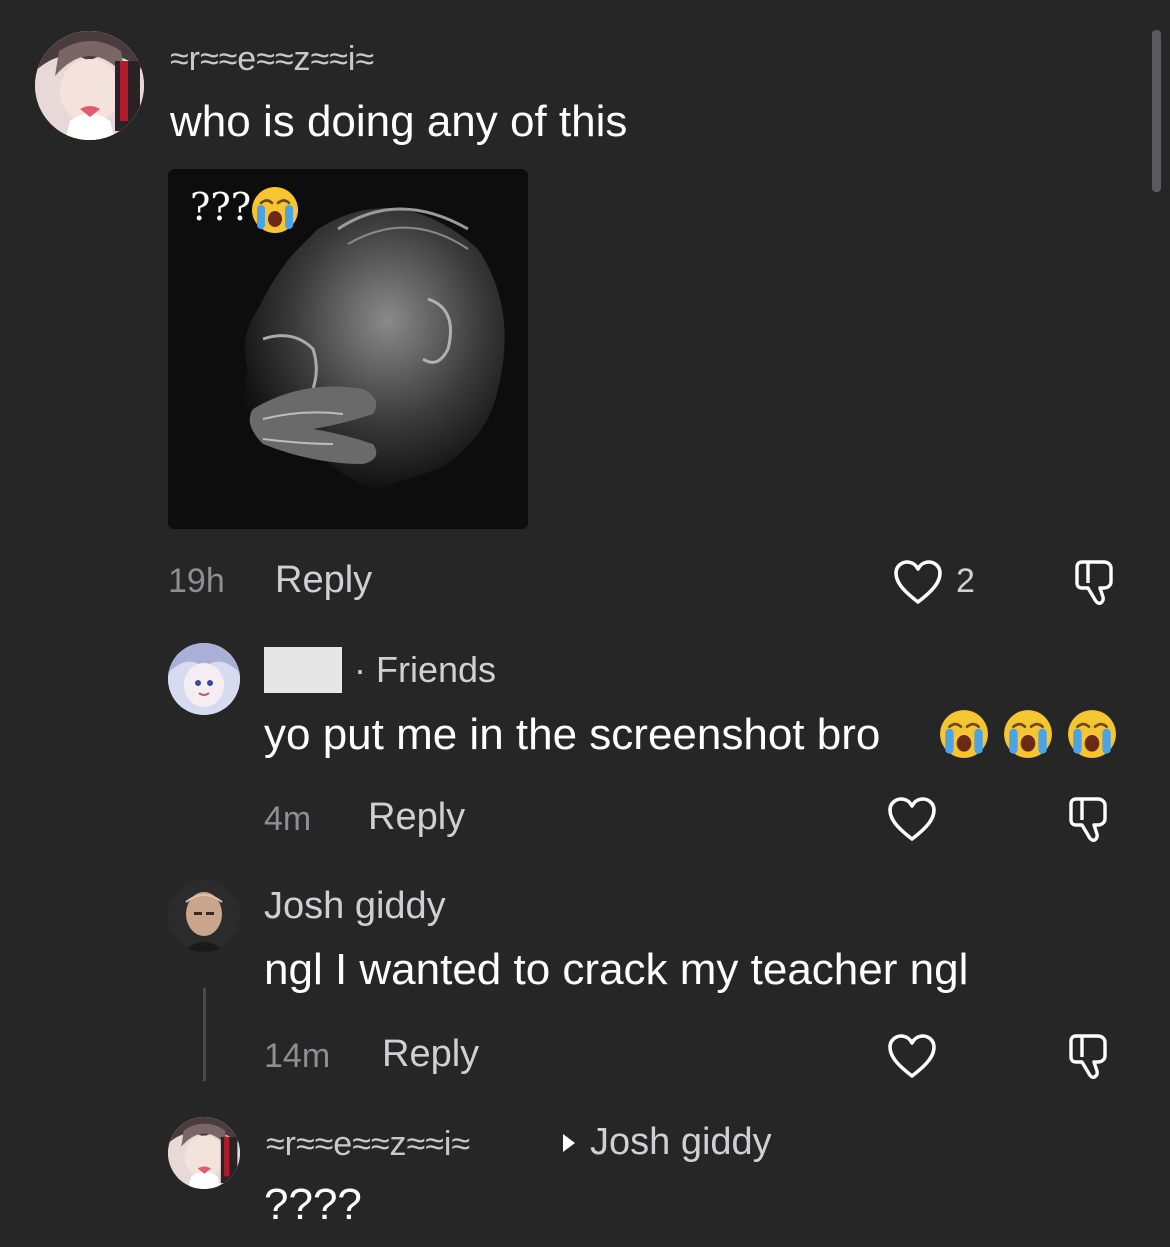 The width and height of the screenshot is (1170, 1247). I want to click on like-count: 2, so click(965, 581).